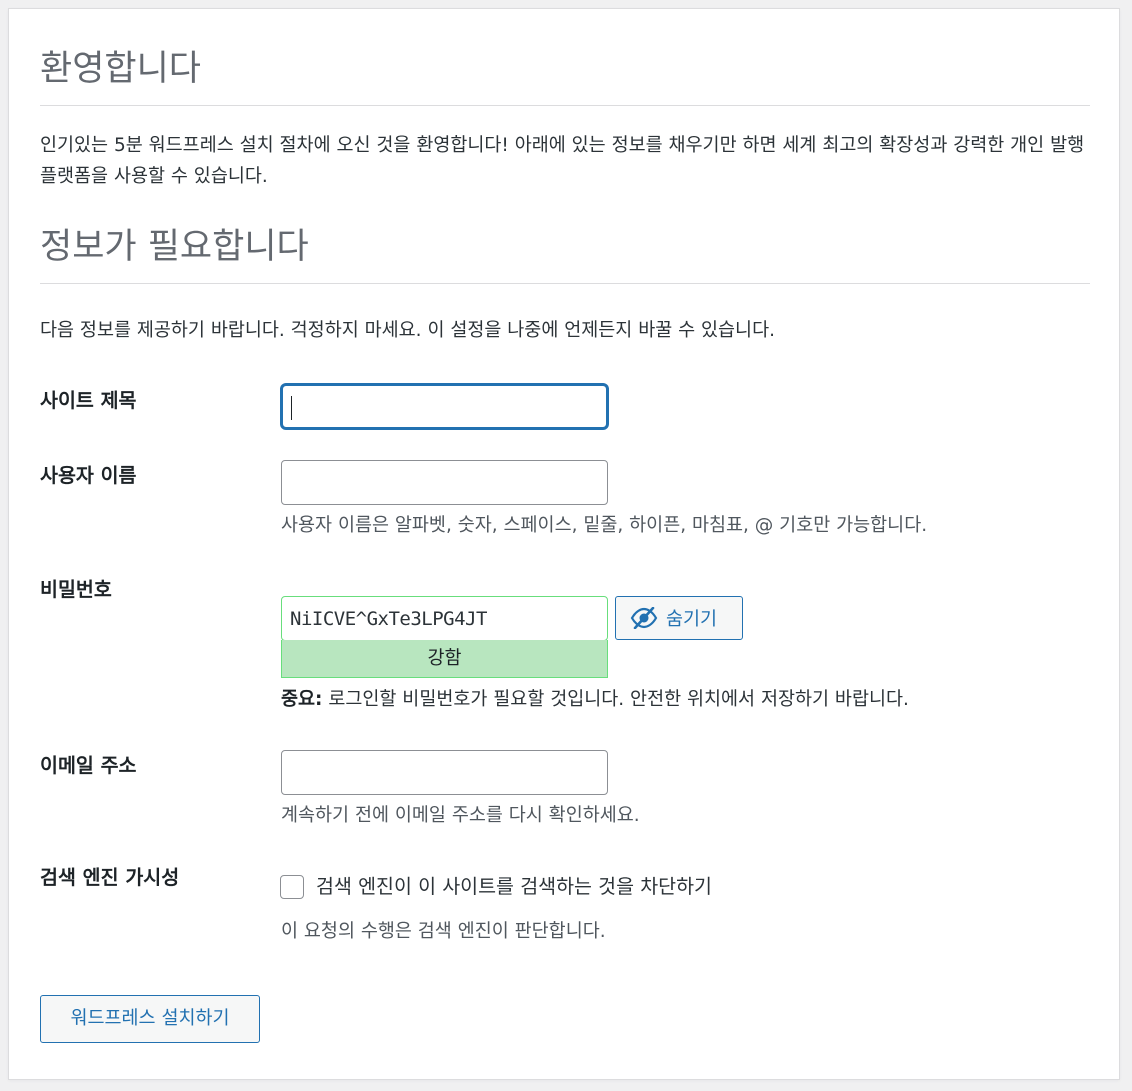 Image resolution: width=1132 pixels, height=1091 pixels. I want to click on install-wordpress-button: 워드프레스 설치하기, so click(150, 1019).